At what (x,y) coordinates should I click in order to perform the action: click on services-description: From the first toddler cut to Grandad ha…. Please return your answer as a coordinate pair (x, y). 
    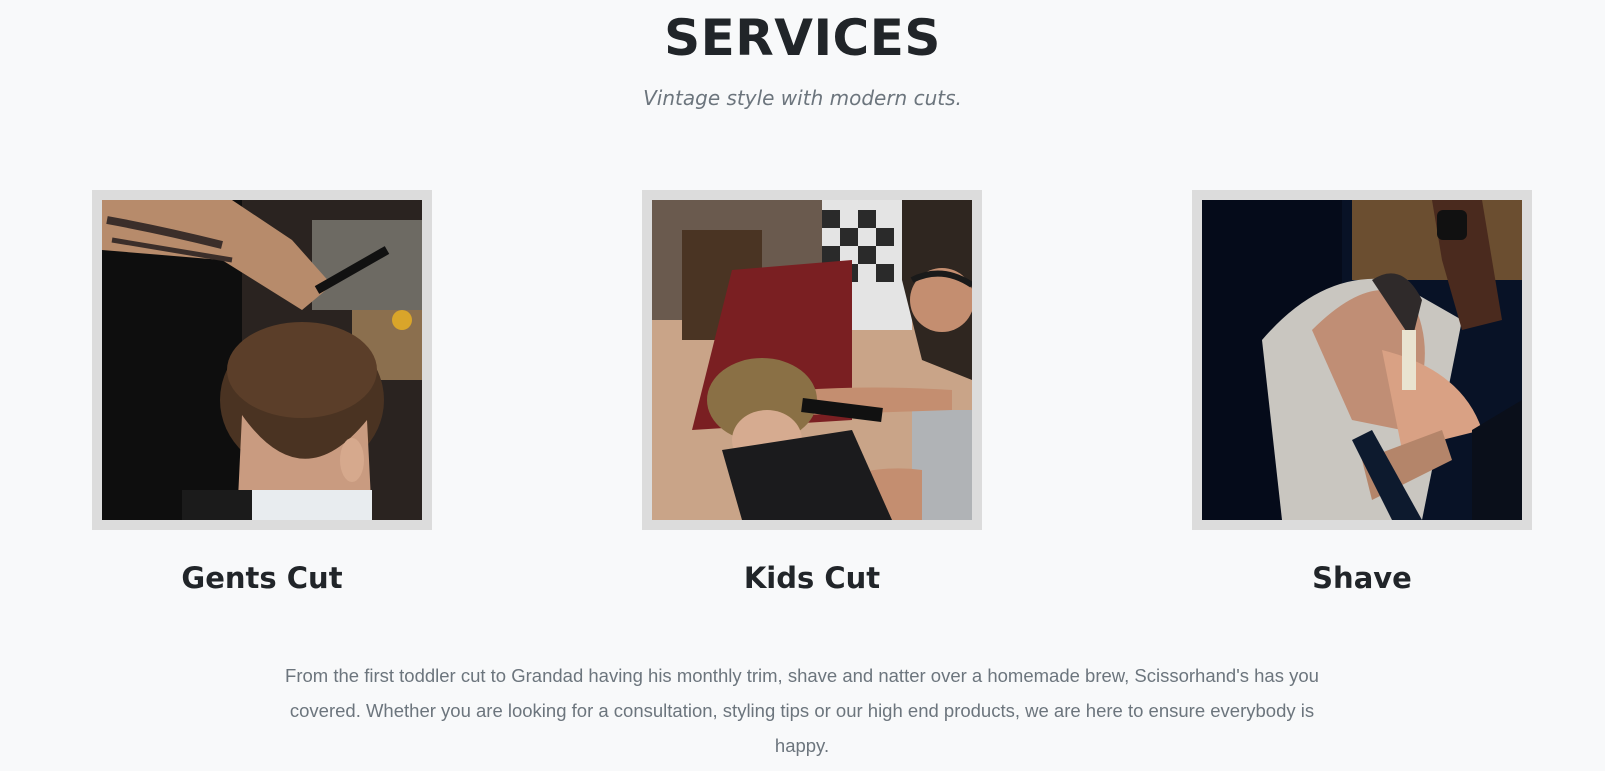
    Looking at the image, I should click on (802, 710).